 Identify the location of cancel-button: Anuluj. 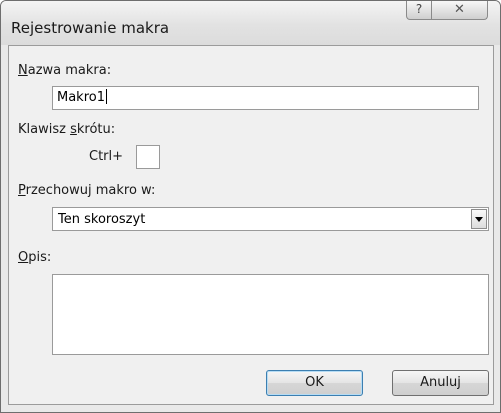
(440, 383).